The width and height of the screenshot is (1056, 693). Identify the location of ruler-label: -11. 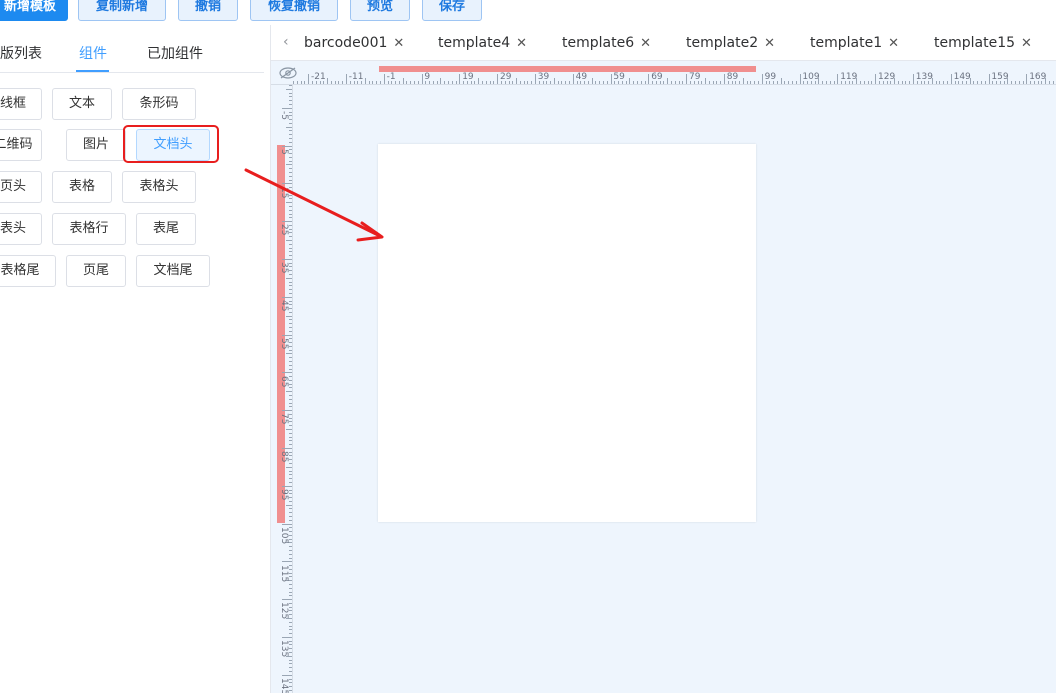
(356, 77).